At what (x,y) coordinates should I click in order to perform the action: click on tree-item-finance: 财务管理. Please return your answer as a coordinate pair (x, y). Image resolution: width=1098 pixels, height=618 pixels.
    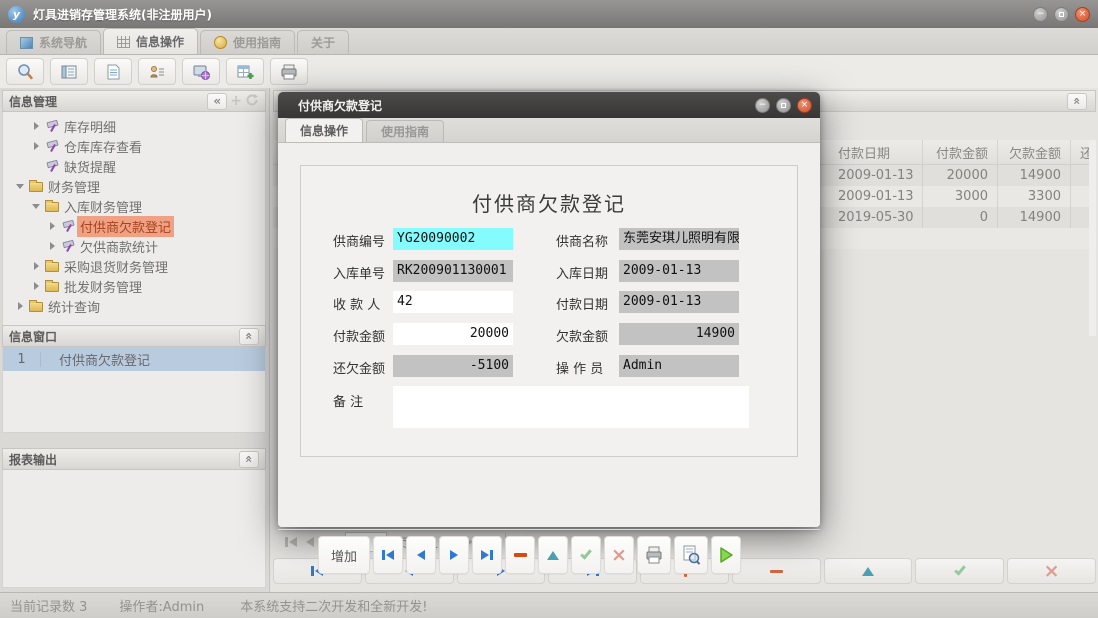
    Looking at the image, I should click on (134, 186).